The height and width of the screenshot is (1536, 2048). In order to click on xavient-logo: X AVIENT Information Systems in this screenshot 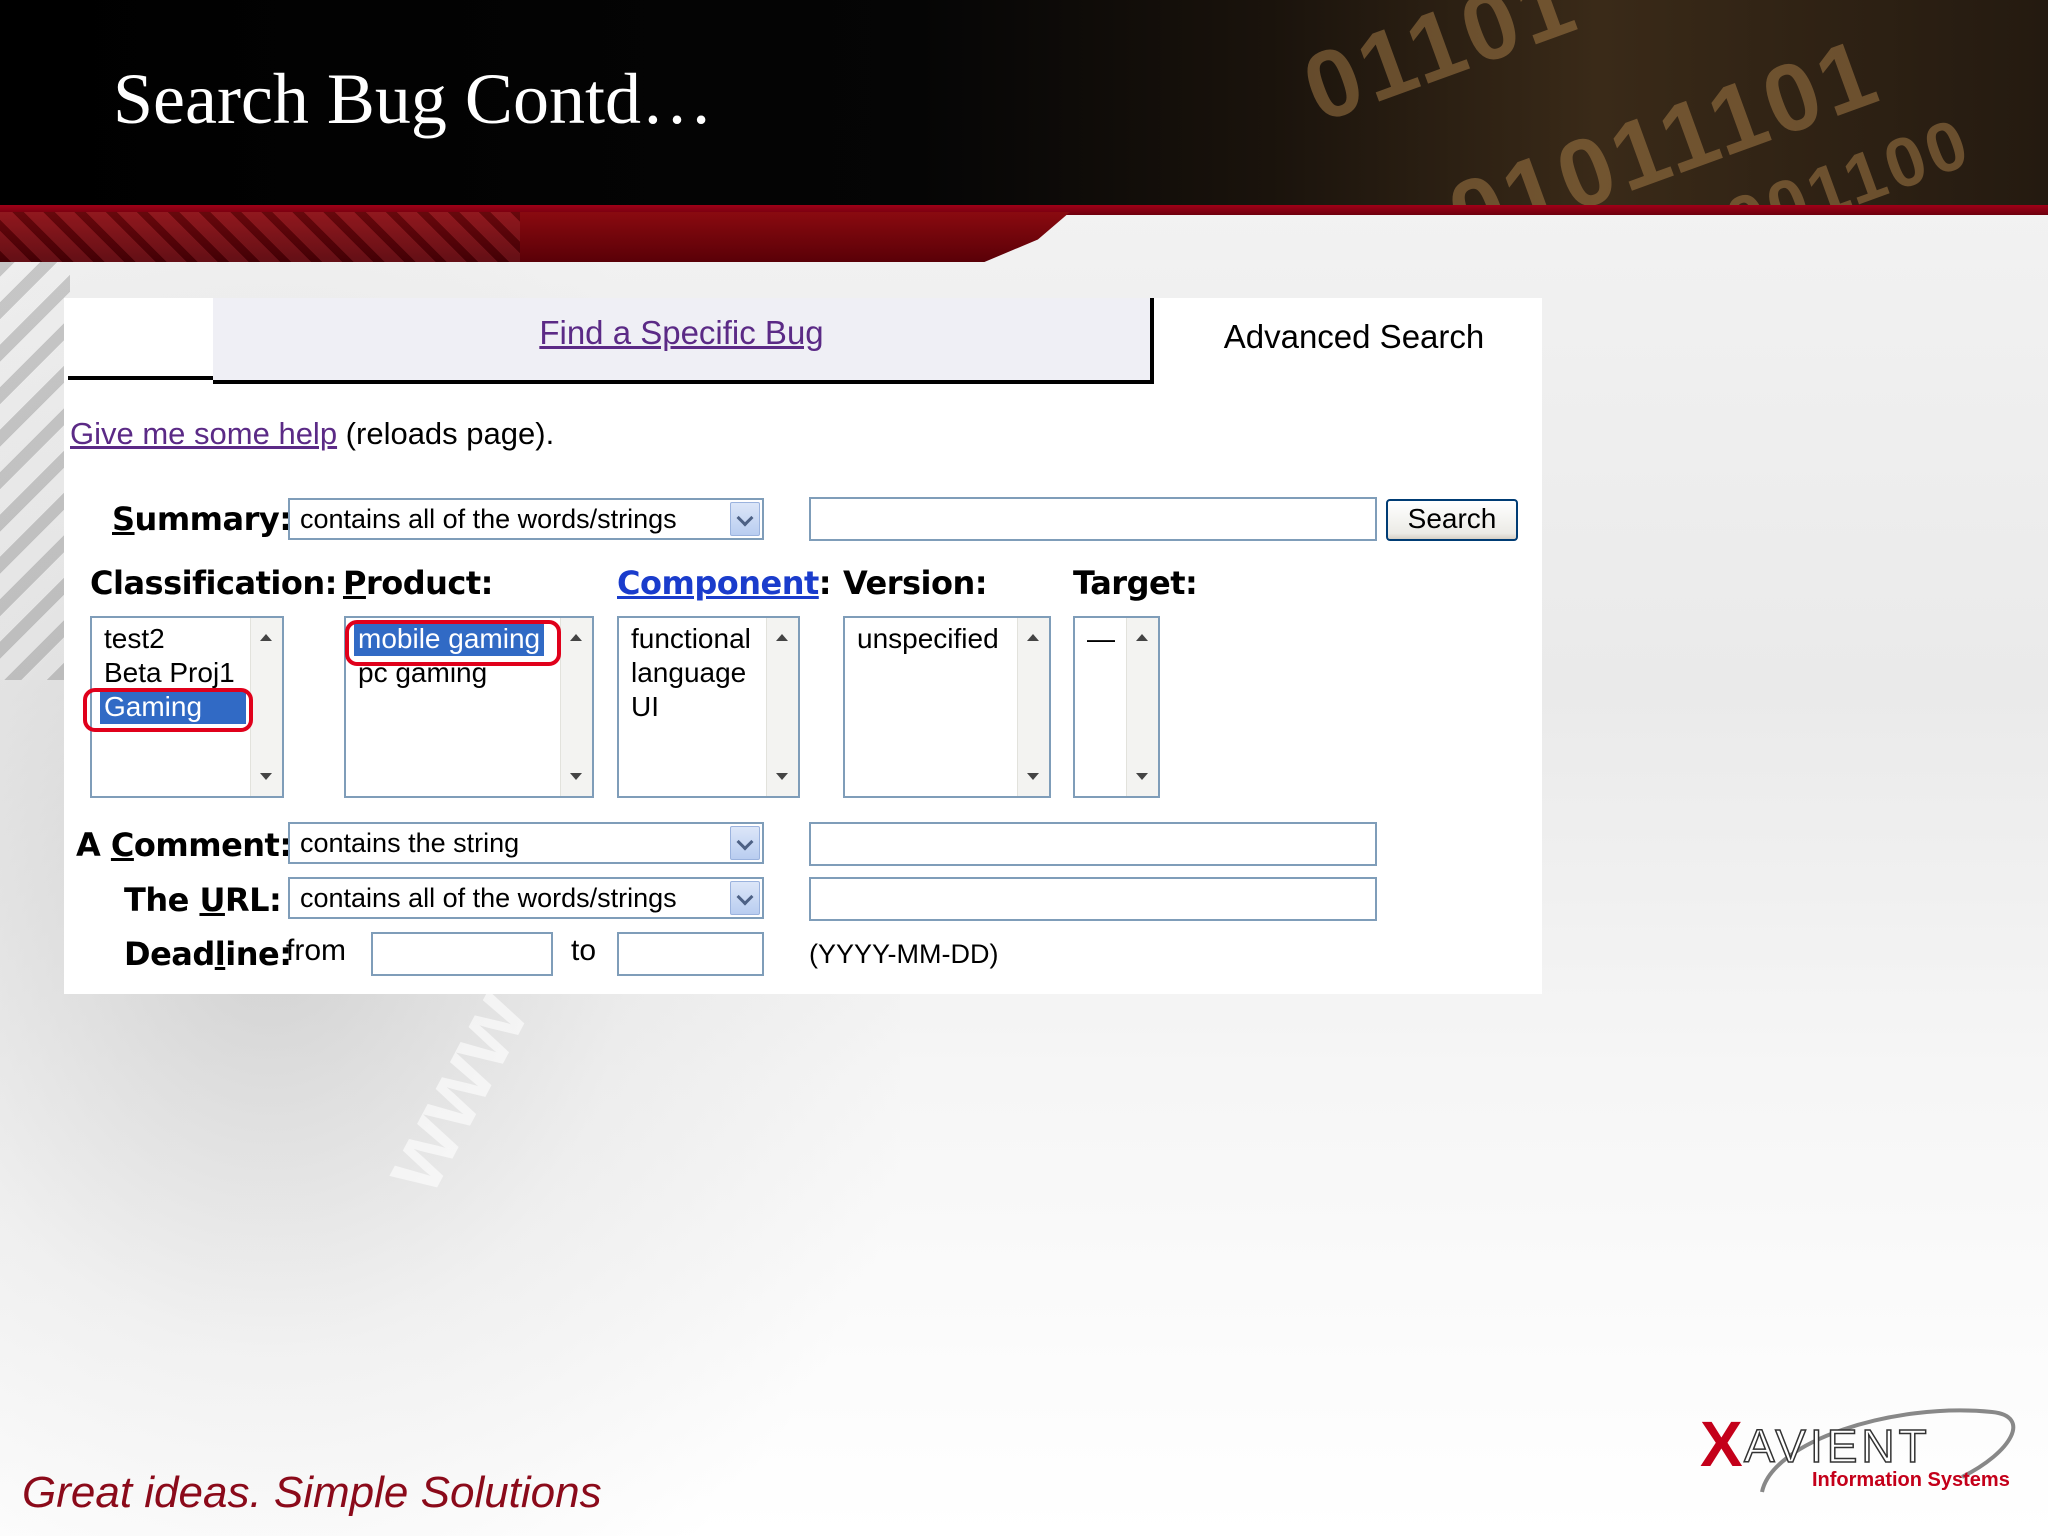, I will do `click(1858, 1450)`.